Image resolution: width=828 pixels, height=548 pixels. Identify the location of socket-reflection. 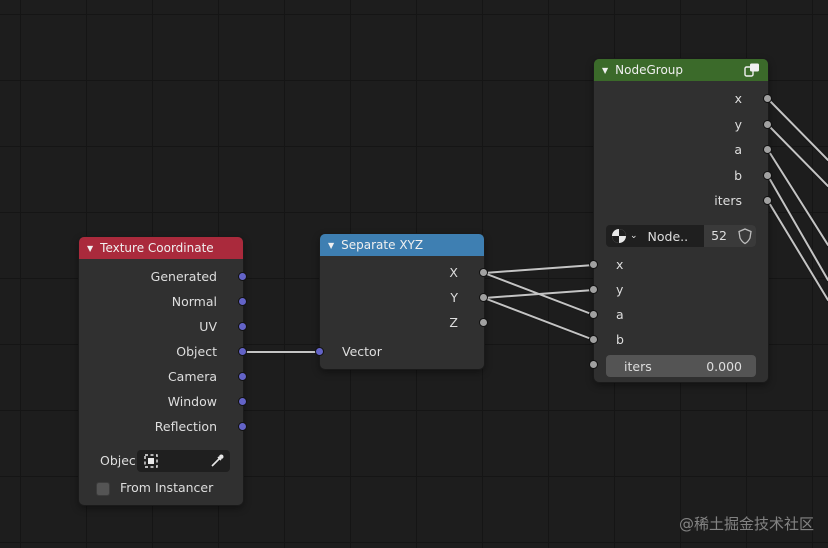
(242, 426).